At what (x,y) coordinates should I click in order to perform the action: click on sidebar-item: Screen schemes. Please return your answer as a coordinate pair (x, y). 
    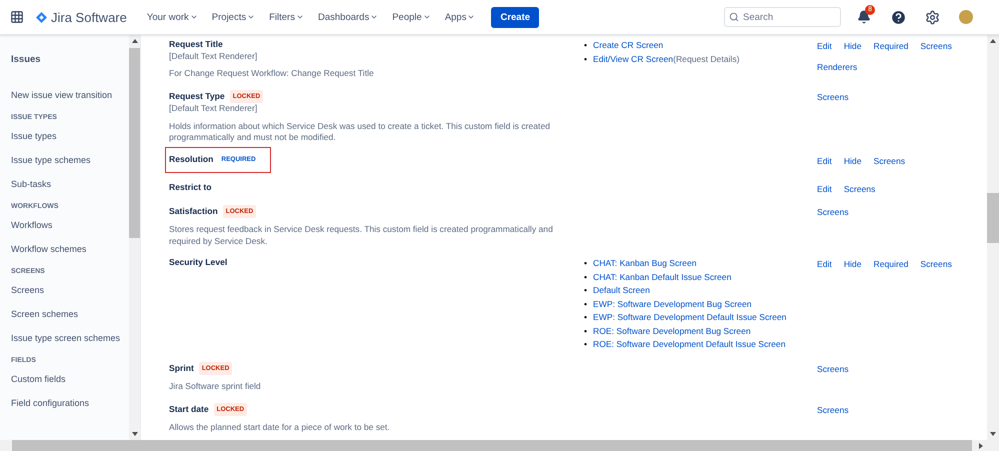
    Looking at the image, I should click on (70, 314).